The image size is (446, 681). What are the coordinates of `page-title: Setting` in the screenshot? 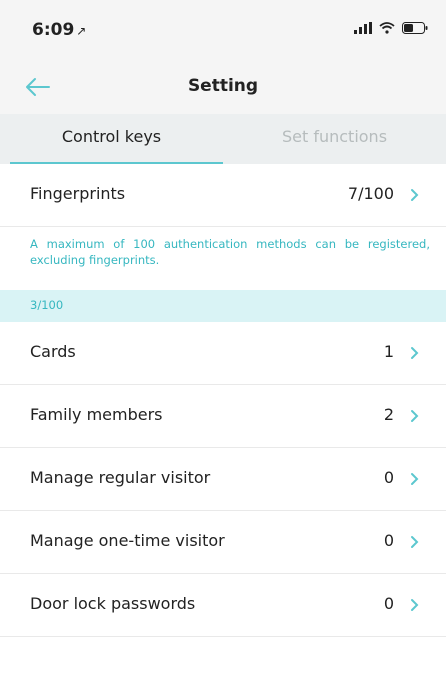 It's located at (223, 86).